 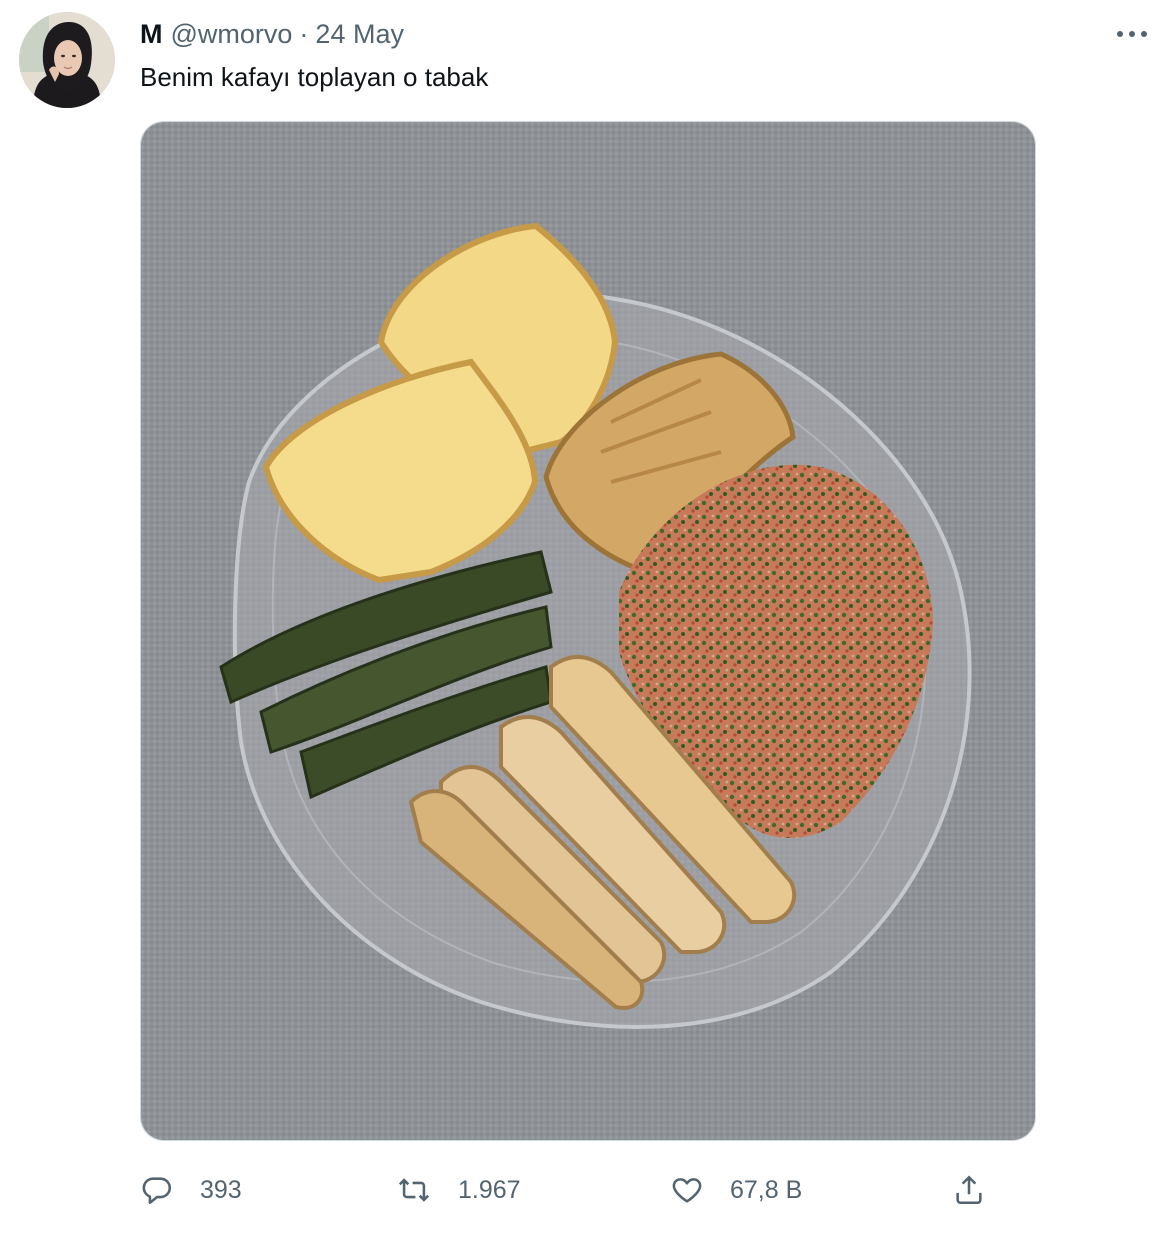 I want to click on tweet-date: 24 May, so click(x=359, y=34).